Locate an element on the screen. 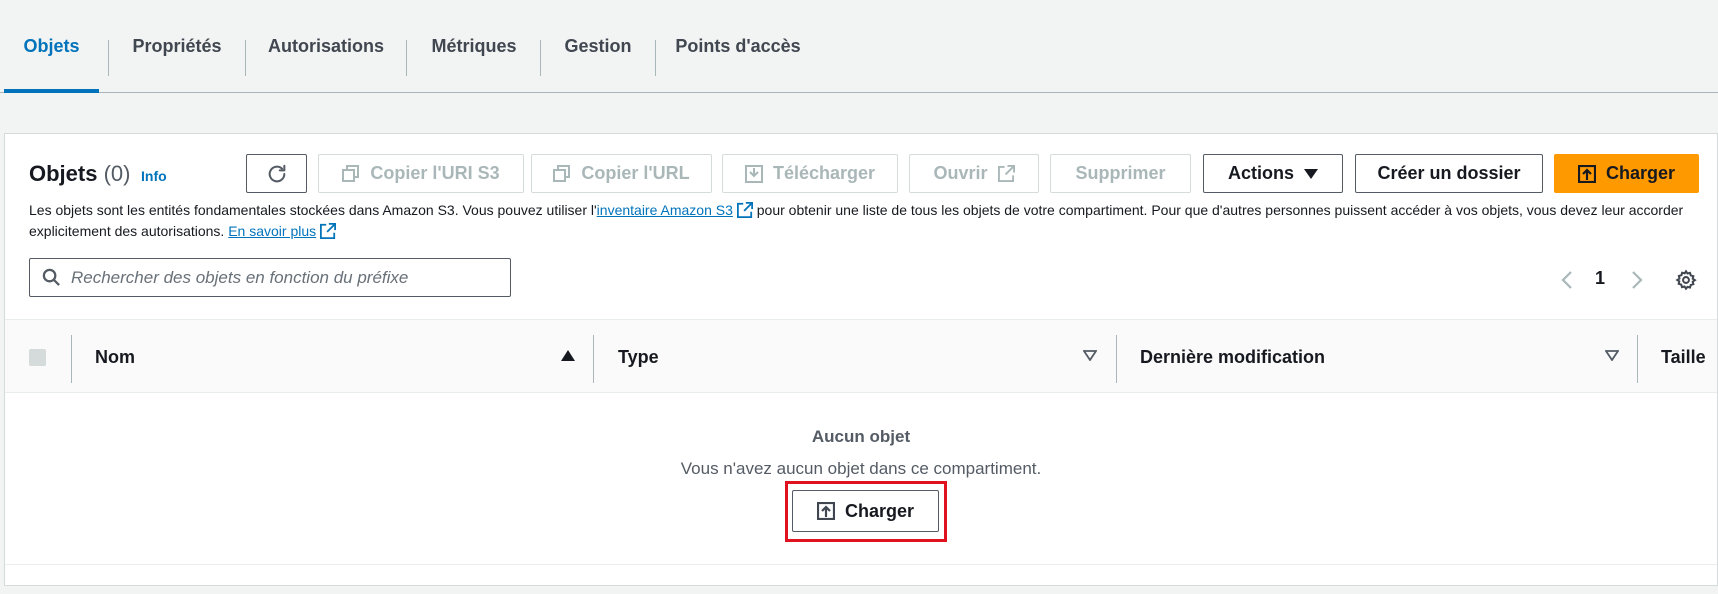 The height and width of the screenshot is (594, 1718). refresh-button is located at coordinates (276, 173).